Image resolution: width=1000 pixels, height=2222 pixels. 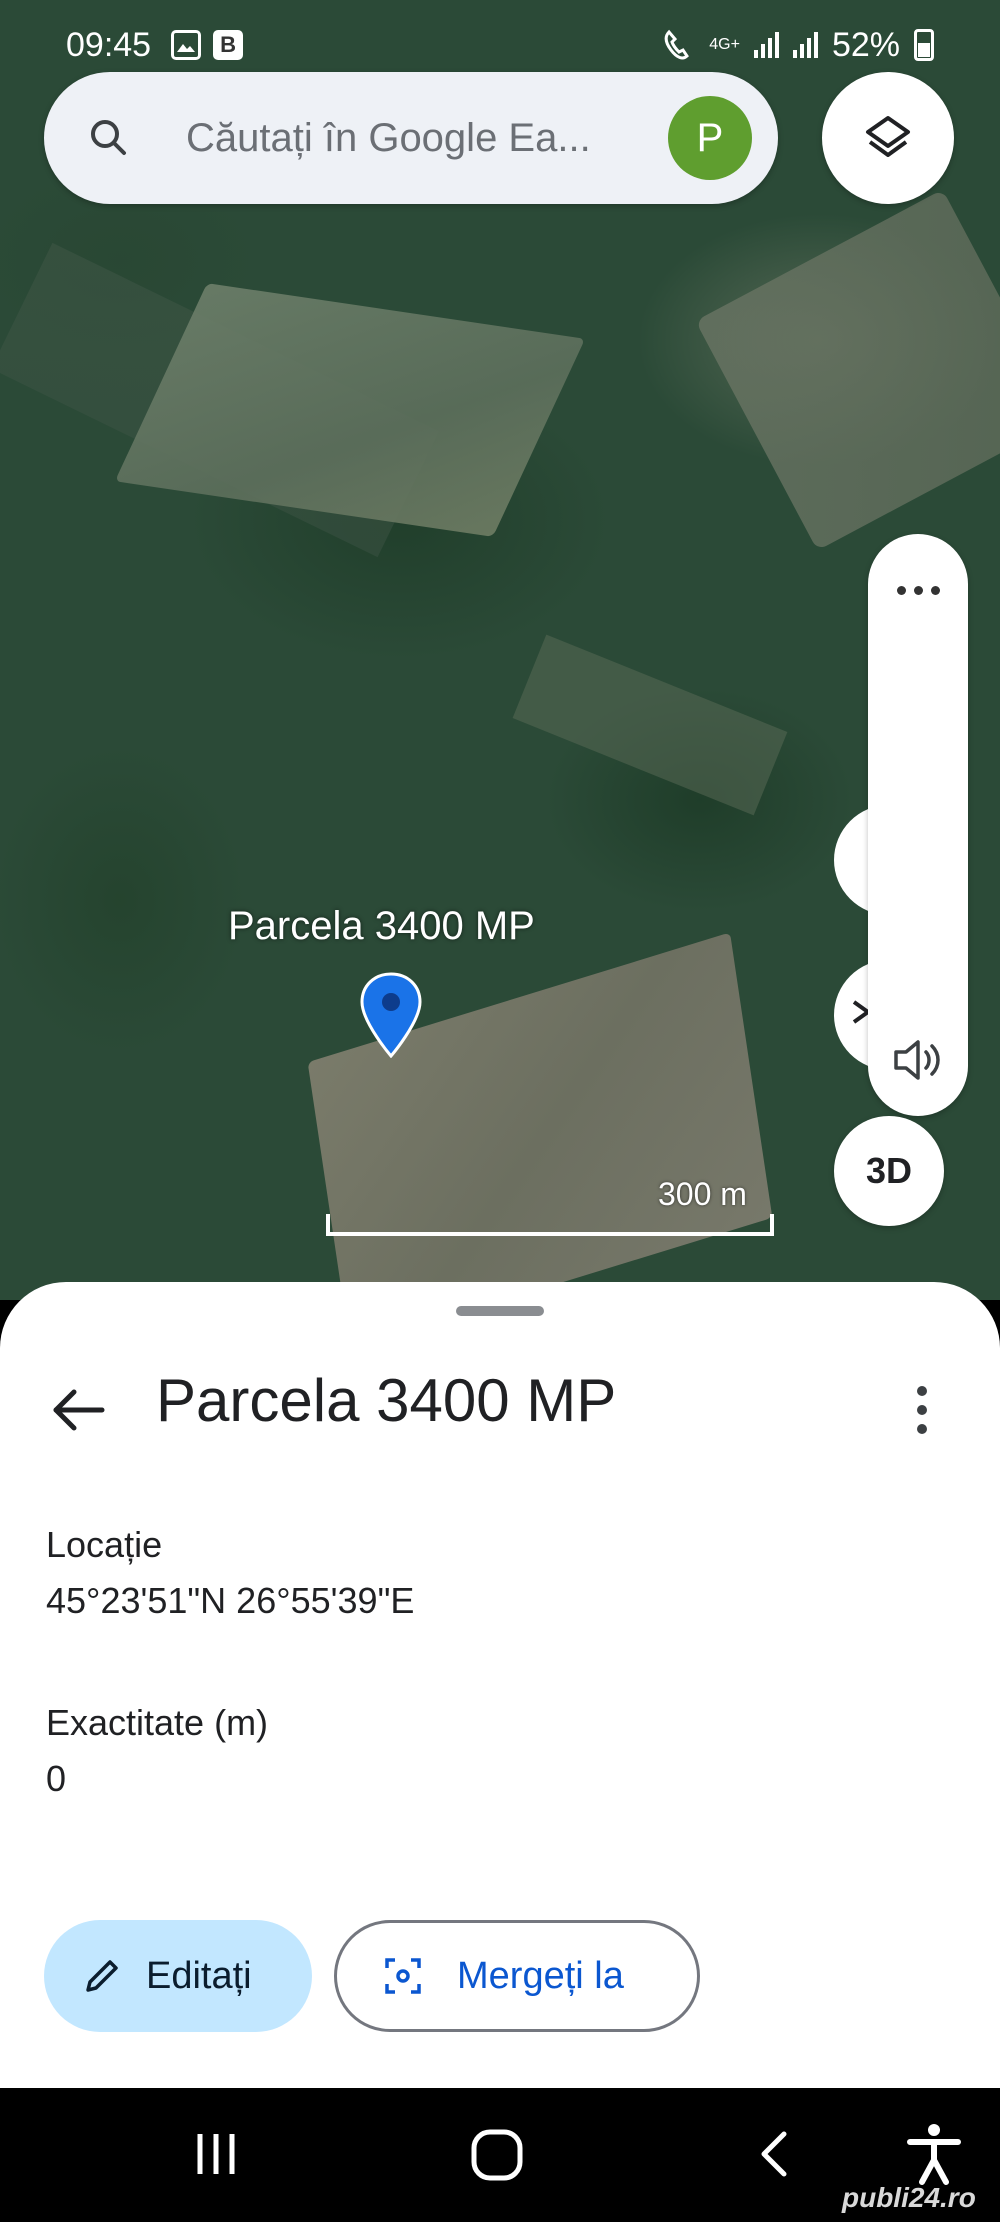 What do you see at coordinates (186, 45) in the screenshot?
I see `gallery-notification-icon` at bounding box center [186, 45].